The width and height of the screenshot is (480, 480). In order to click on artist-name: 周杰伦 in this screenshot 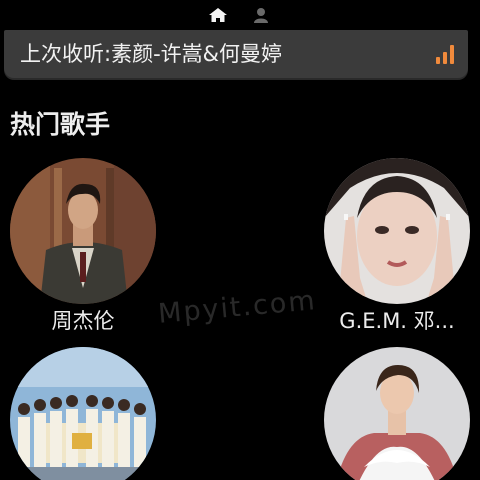, I will do `click(83, 321)`.